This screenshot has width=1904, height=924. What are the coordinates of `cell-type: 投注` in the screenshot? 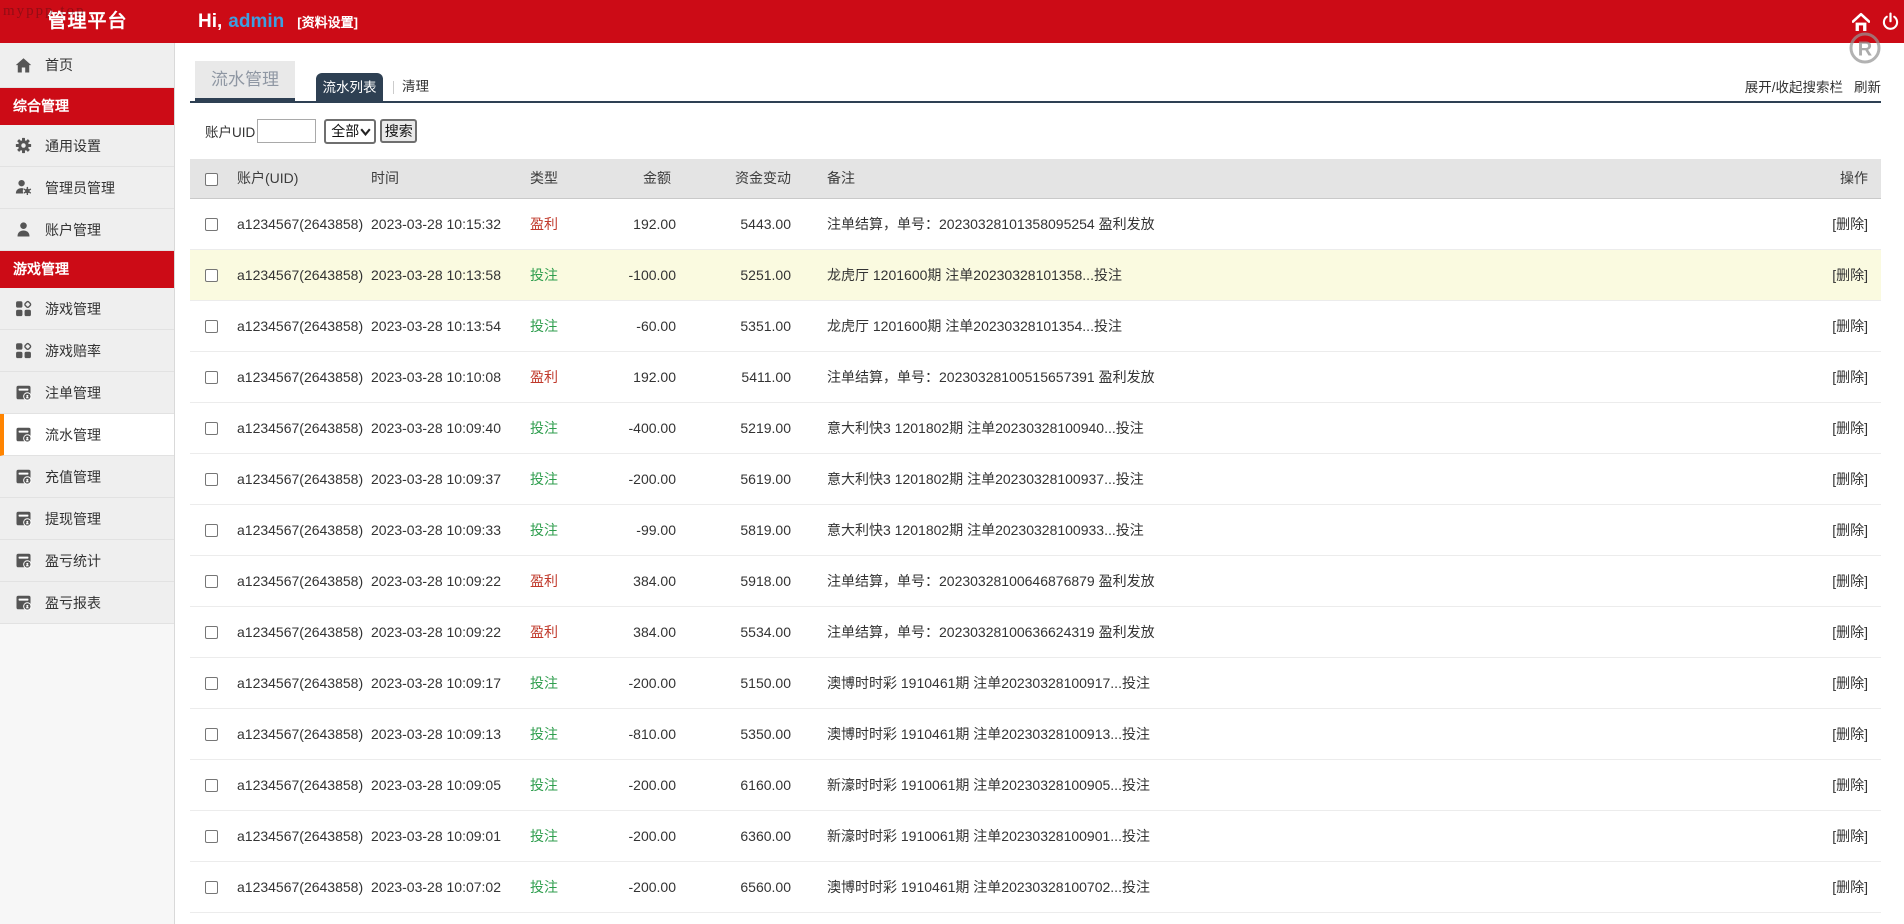 It's located at (565, 326).